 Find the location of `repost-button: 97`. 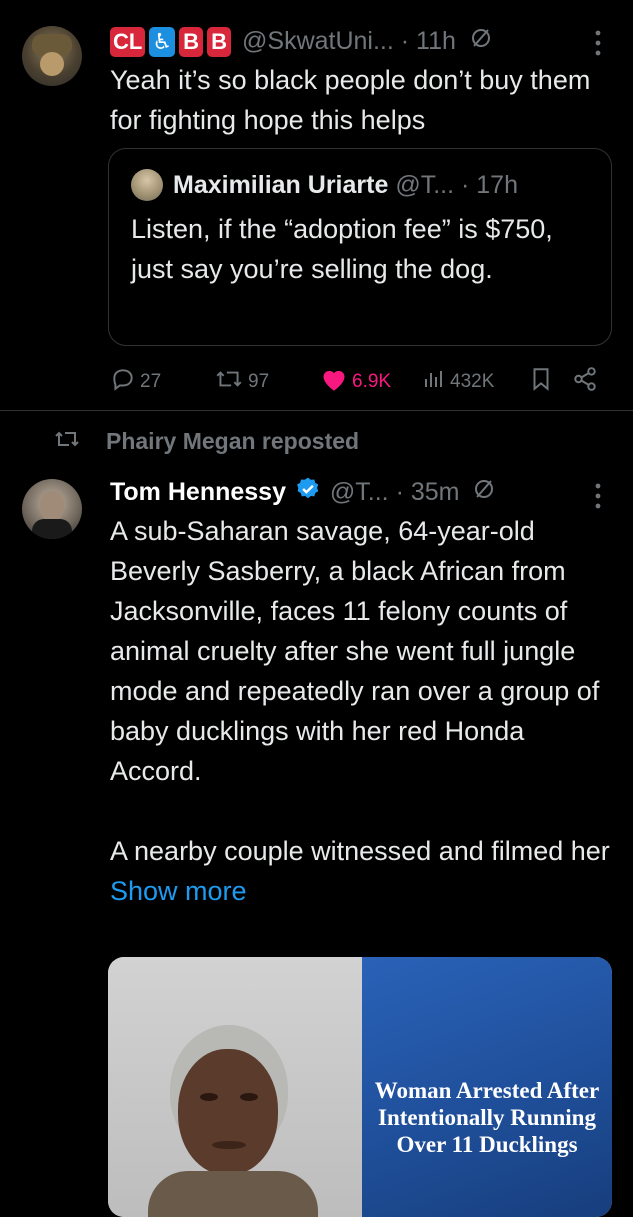

repost-button: 97 is located at coordinates (241, 382).